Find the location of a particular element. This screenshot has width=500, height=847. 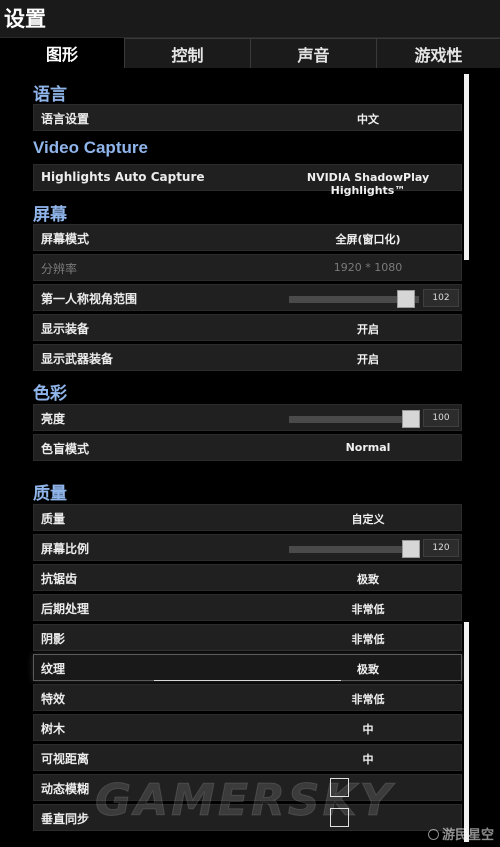

setting-row-screen-mode: 屏幕模式 全屏(窗口化) is located at coordinates (247, 237).